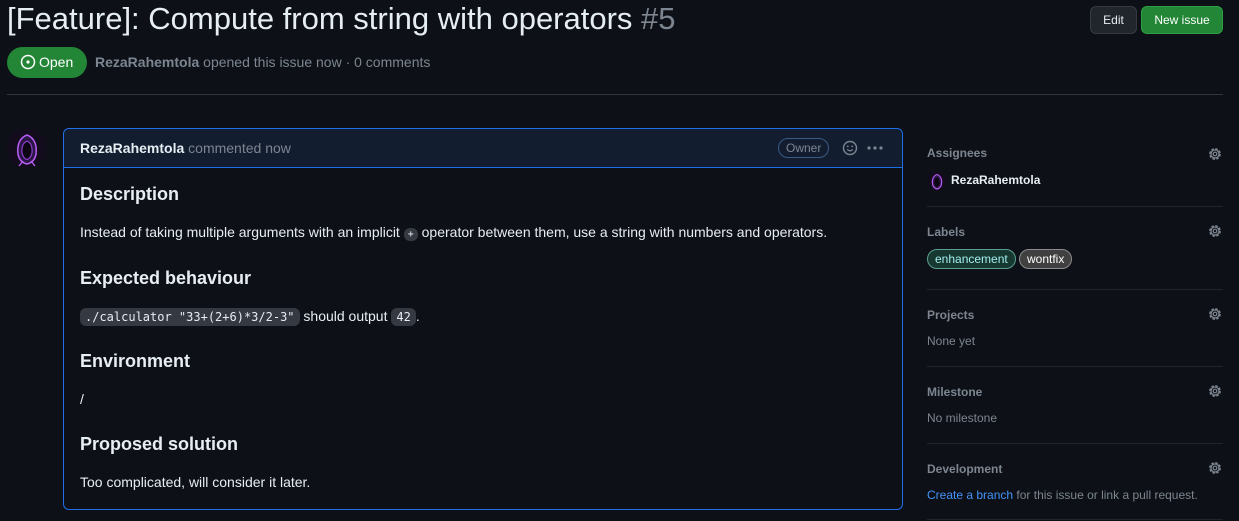 The width and height of the screenshot is (1239, 521). I want to click on heading-environment: Environment, so click(135, 361).